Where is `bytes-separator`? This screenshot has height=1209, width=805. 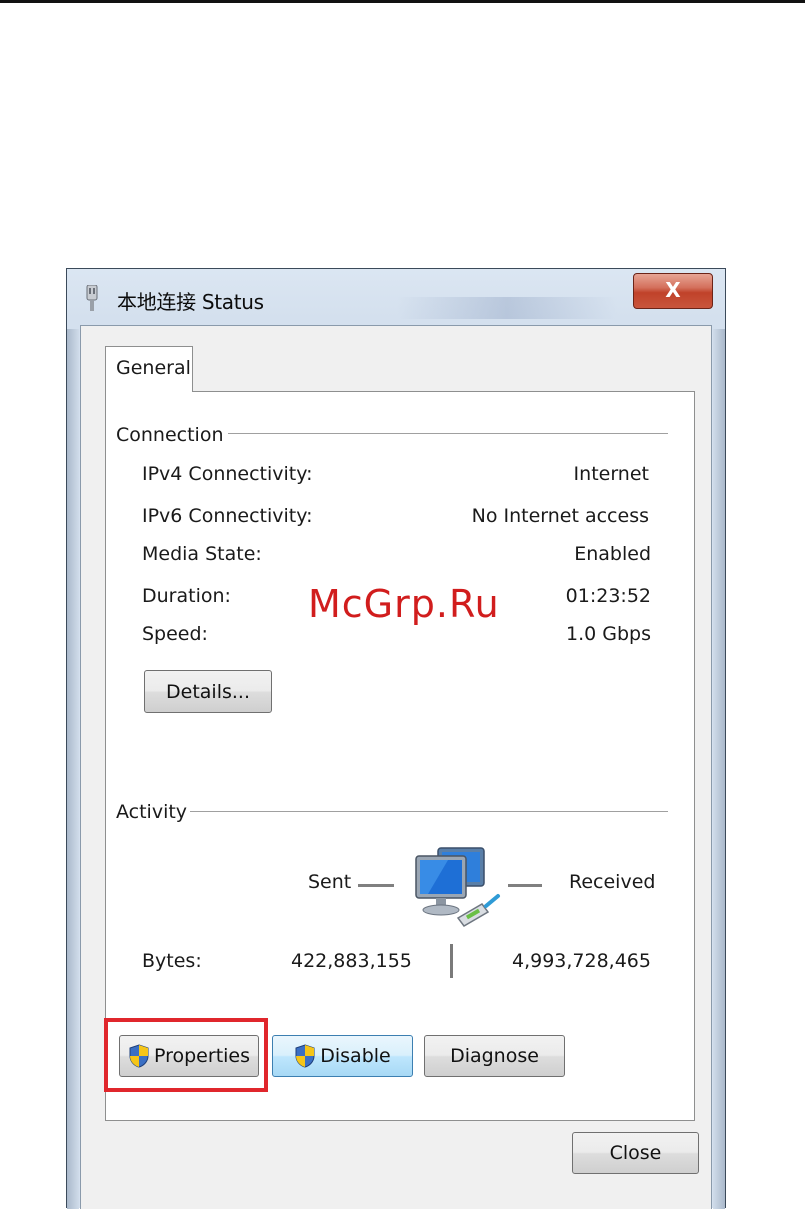
bytes-separator is located at coordinates (451, 961).